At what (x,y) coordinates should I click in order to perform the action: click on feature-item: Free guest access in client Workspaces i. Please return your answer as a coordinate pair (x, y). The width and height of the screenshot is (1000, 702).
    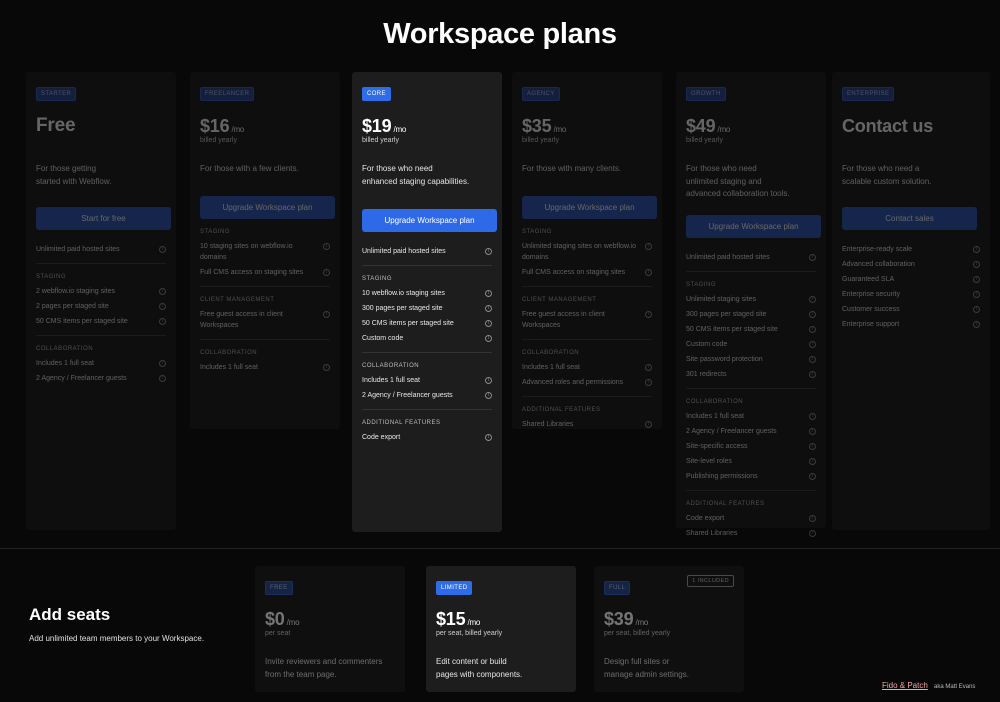
    Looking at the image, I should click on (587, 320).